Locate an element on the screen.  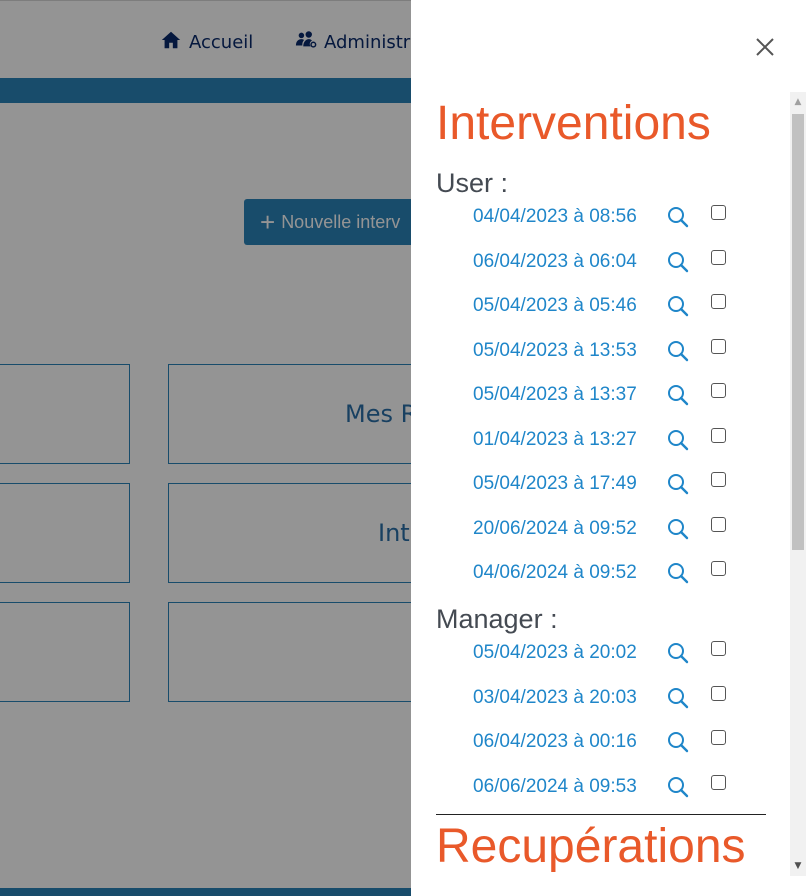
interventions-title: Interventions is located at coordinates (573, 123).